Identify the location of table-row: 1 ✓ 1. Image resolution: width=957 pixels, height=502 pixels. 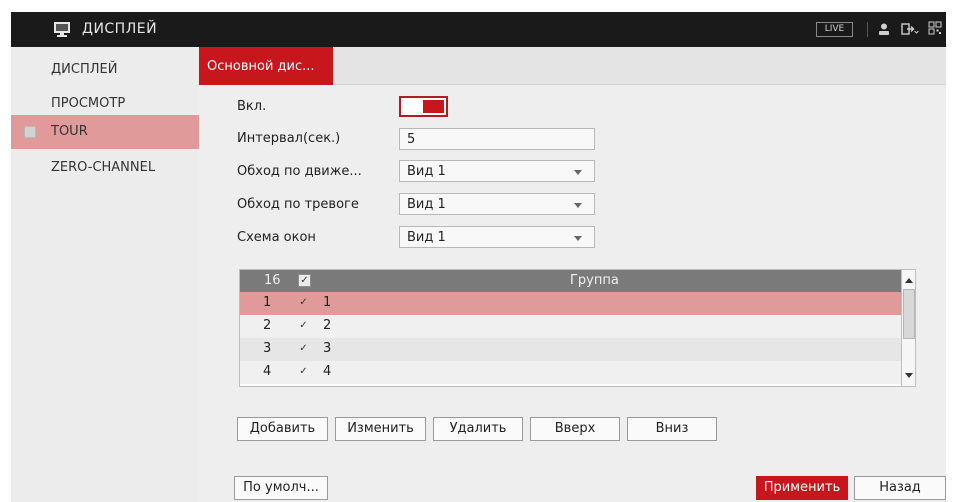
(570, 303).